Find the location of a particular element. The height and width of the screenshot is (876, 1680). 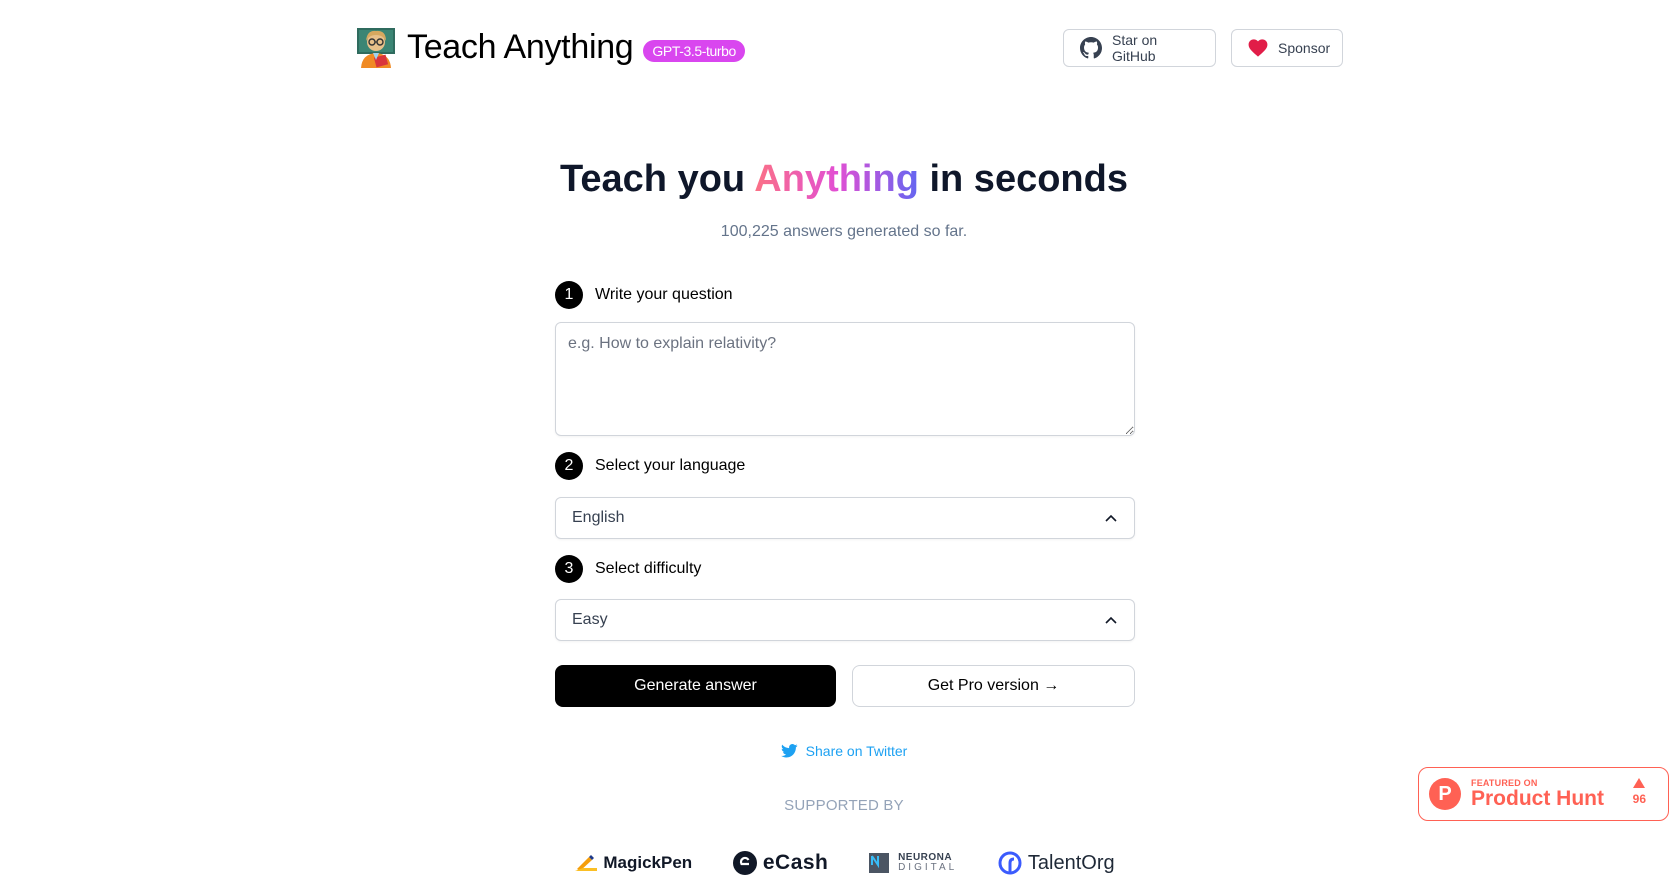

heart-icon is located at coordinates (1258, 48).